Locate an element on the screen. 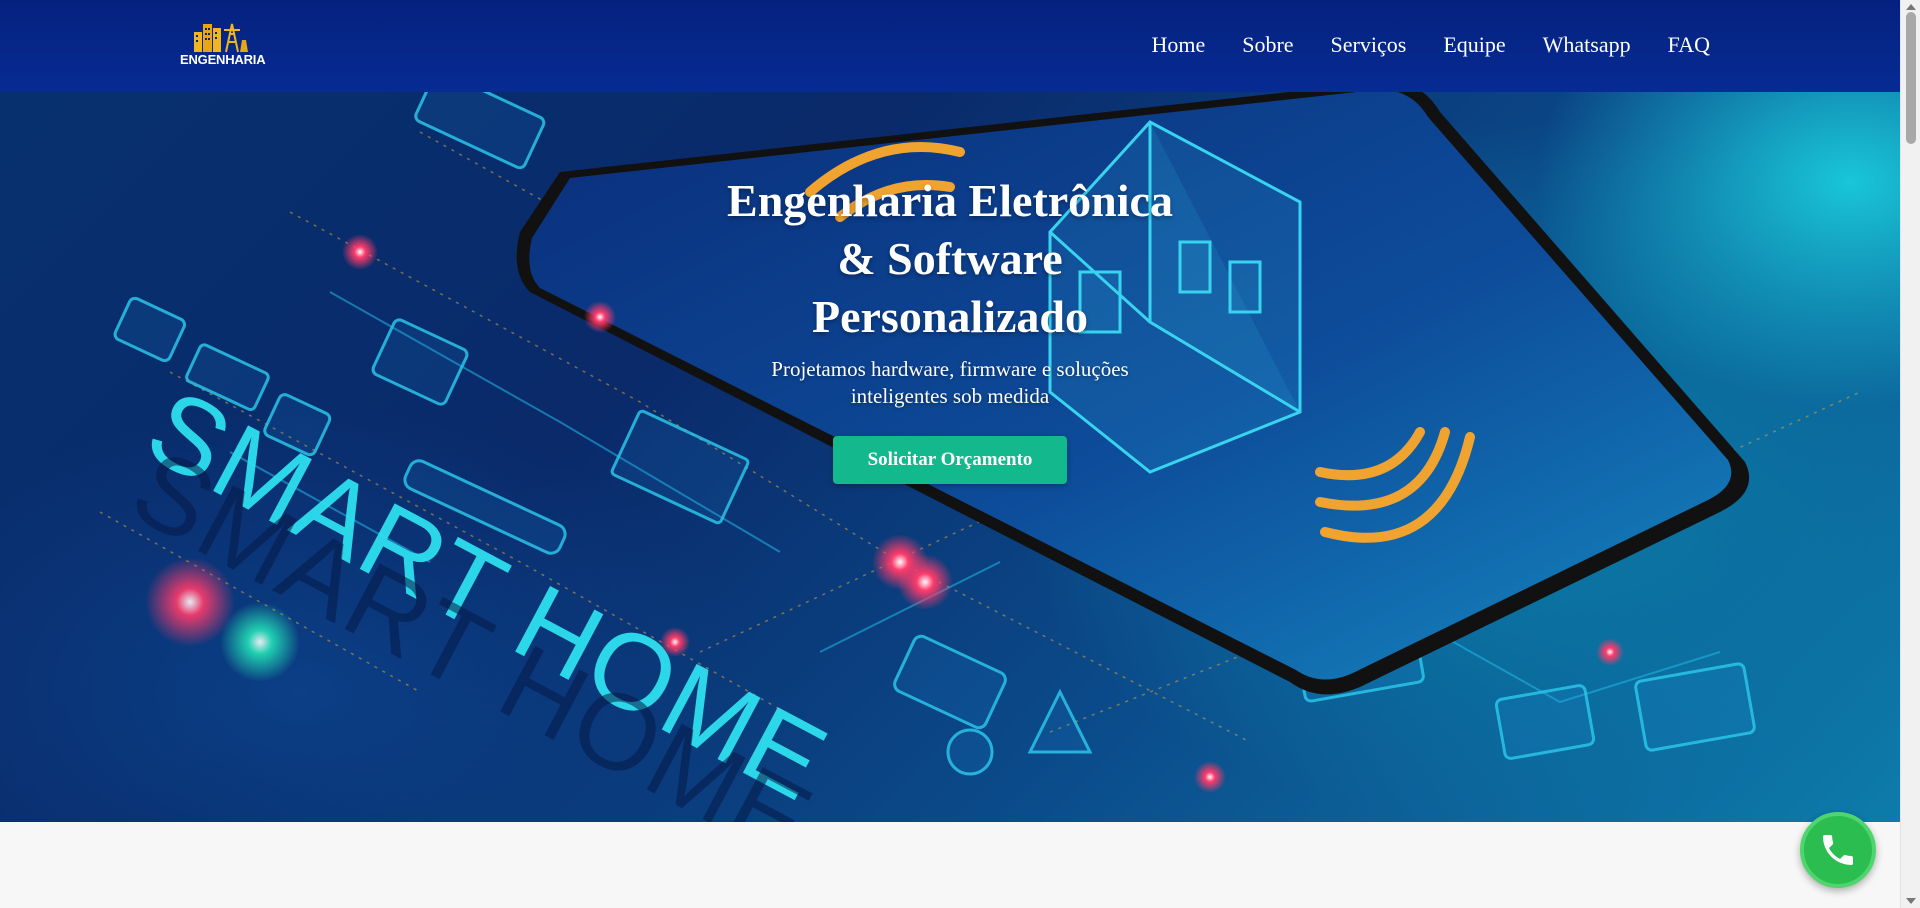 The image size is (1920, 908). hero-title-line-2: & Software is located at coordinates (950, 258).